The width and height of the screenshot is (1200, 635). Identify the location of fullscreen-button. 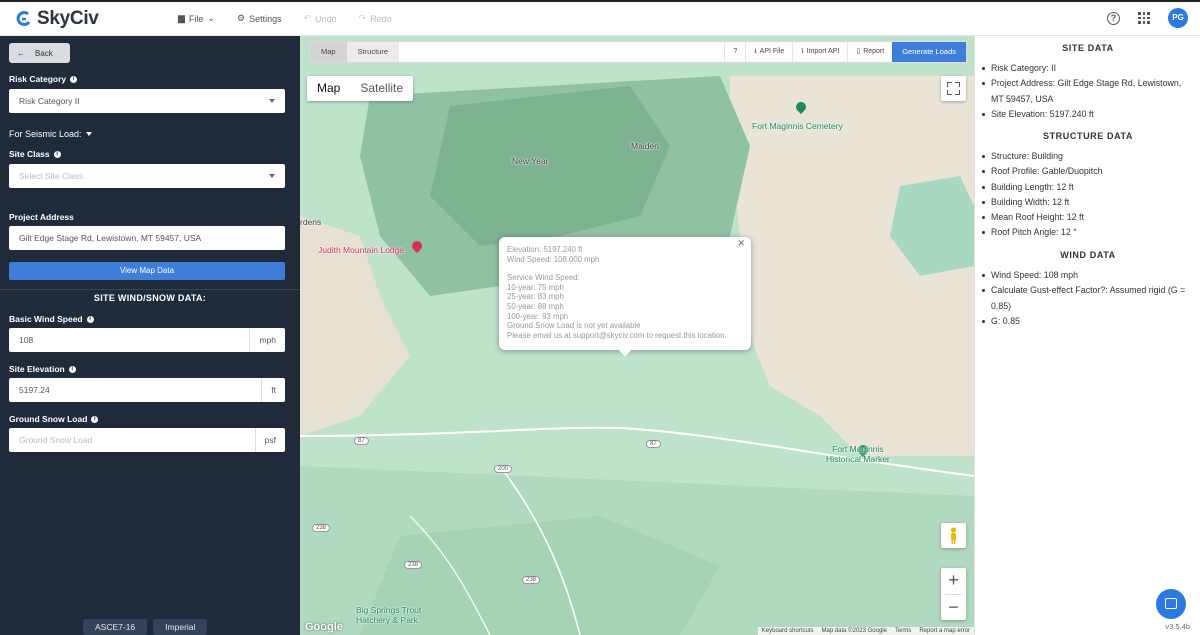
(953, 88).